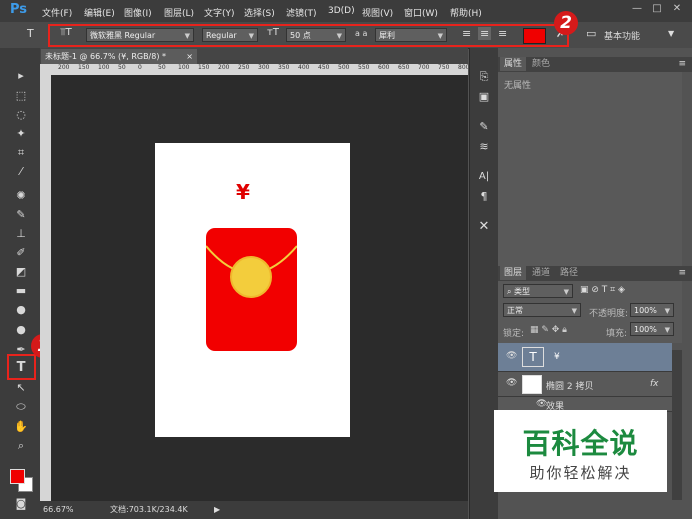 Image resolution: width=692 pixels, height=519 pixels. I want to click on tab-channels: 通道, so click(541, 273).